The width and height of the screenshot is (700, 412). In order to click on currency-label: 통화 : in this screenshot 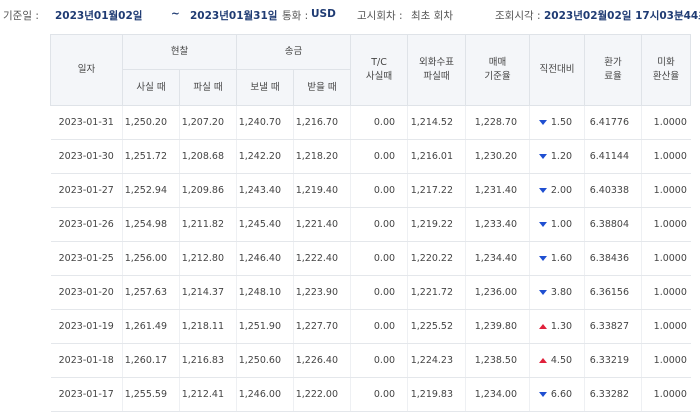, I will do `click(295, 16)`.